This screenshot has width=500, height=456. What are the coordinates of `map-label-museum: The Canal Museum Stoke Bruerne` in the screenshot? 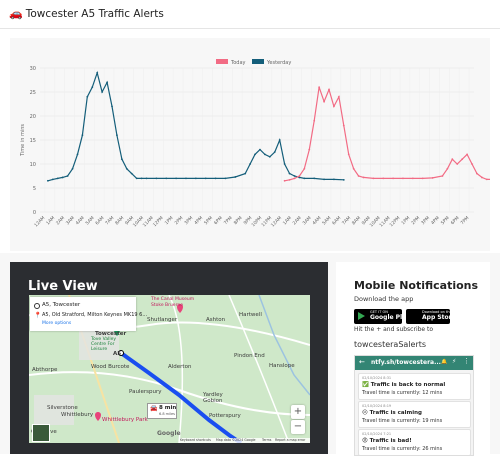 It's located at (178, 303).